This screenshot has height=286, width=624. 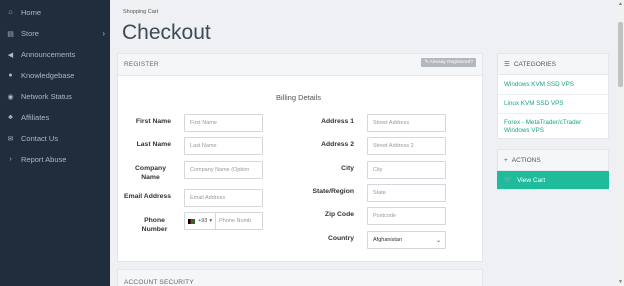 I want to click on phone-placeholder: Phone Numb, so click(x=235, y=221).